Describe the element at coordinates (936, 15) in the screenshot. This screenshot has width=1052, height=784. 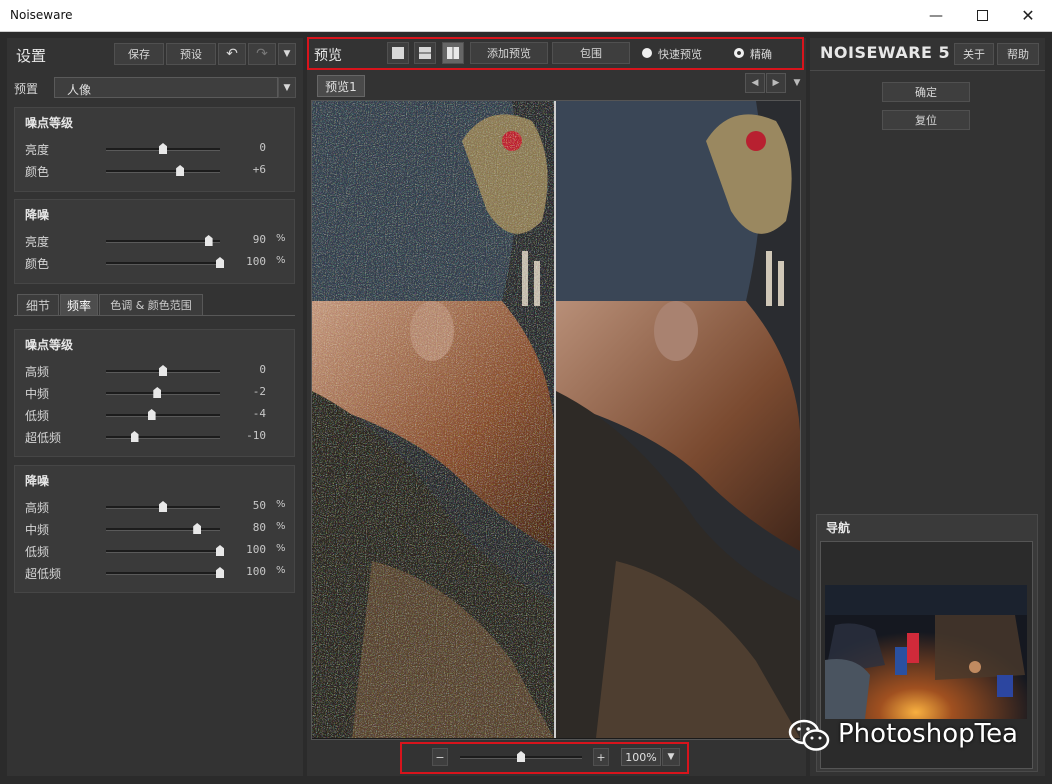
I see `minimize-button: —` at that location.